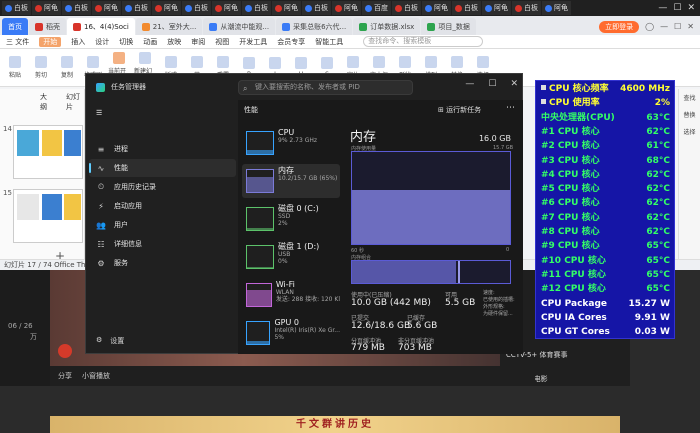  I want to click on nav-item: ☷ 详细信息, so click(162, 244).